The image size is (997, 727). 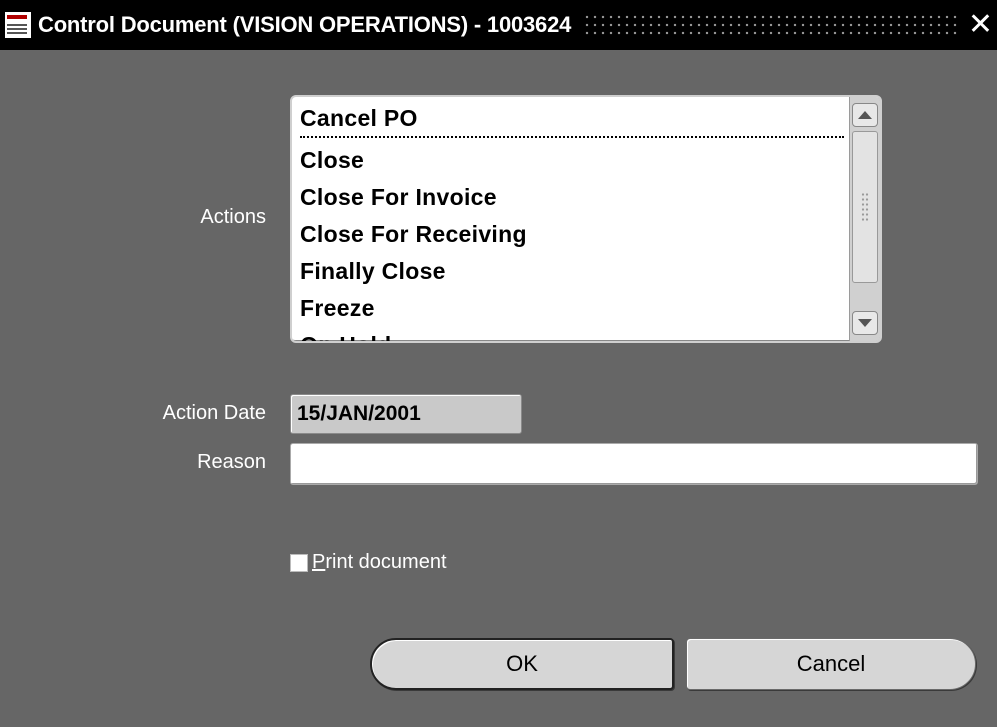 I want to click on close-icon: ✕, so click(x=980, y=25).